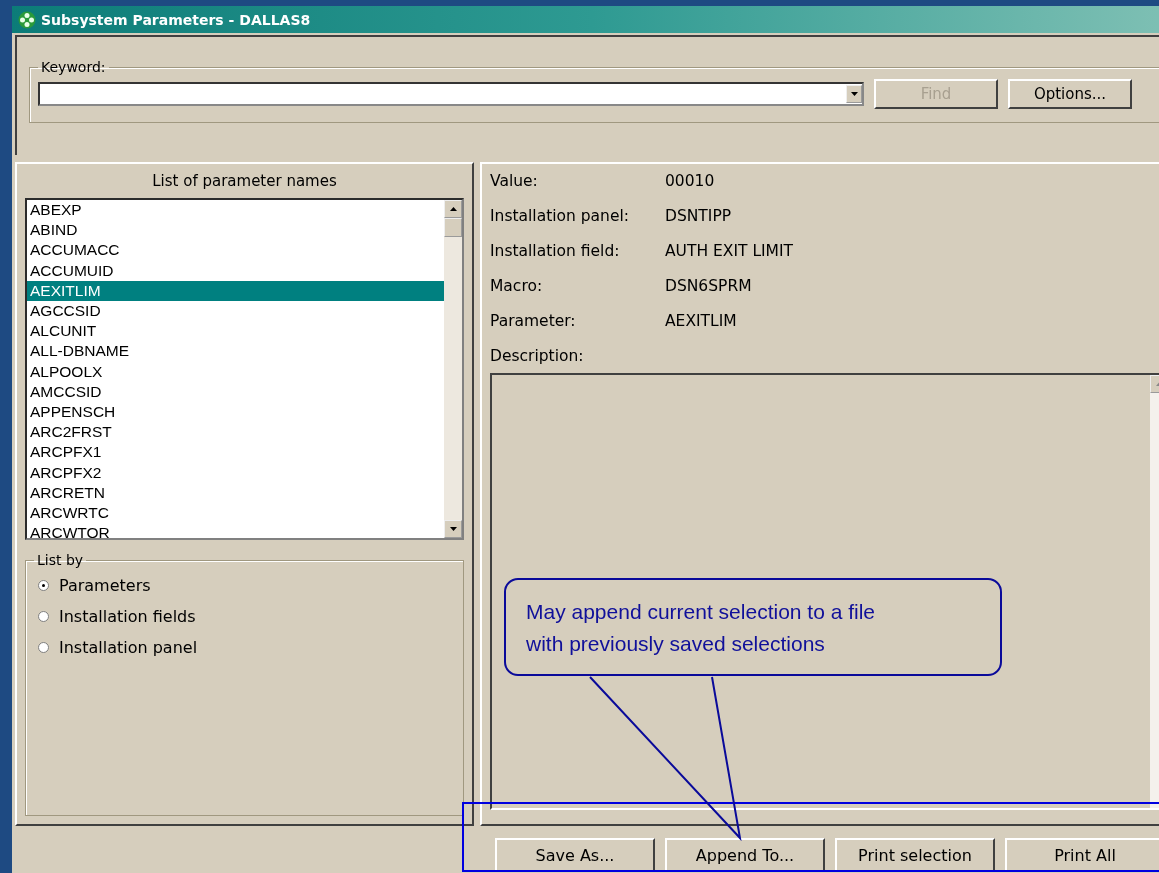  Describe the element at coordinates (176, 19) in the screenshot. I see `window-title: Subsystem Parameters - DALLAS8` at that location.